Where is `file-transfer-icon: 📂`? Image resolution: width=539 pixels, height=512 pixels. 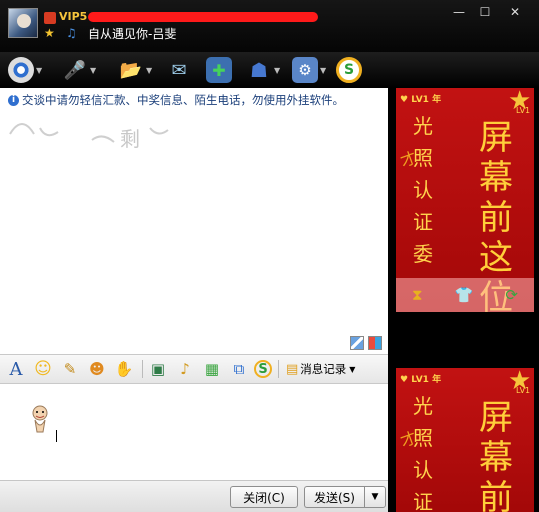 file-transfer-icon: 📂 is located at coordinates (131, 70).